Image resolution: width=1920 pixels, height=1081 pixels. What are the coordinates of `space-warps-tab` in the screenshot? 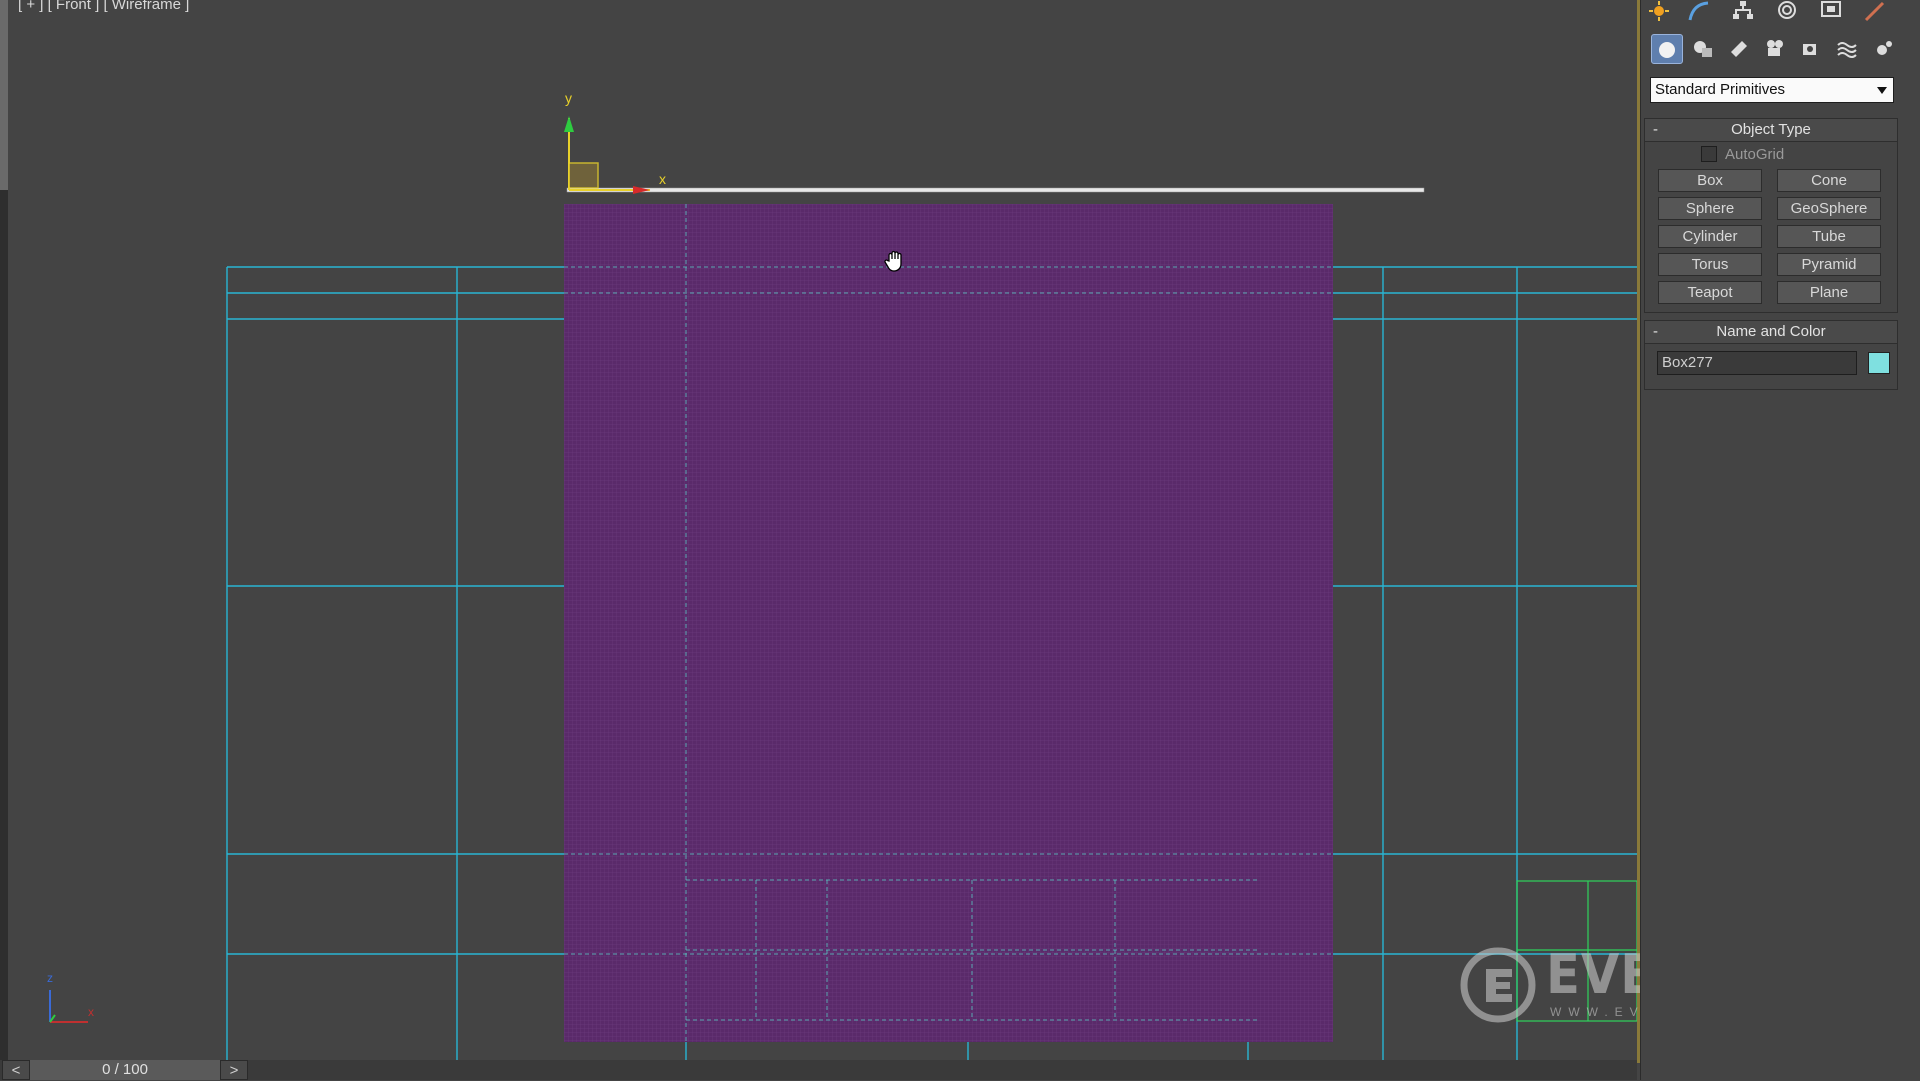 It's located at (1847, 49).